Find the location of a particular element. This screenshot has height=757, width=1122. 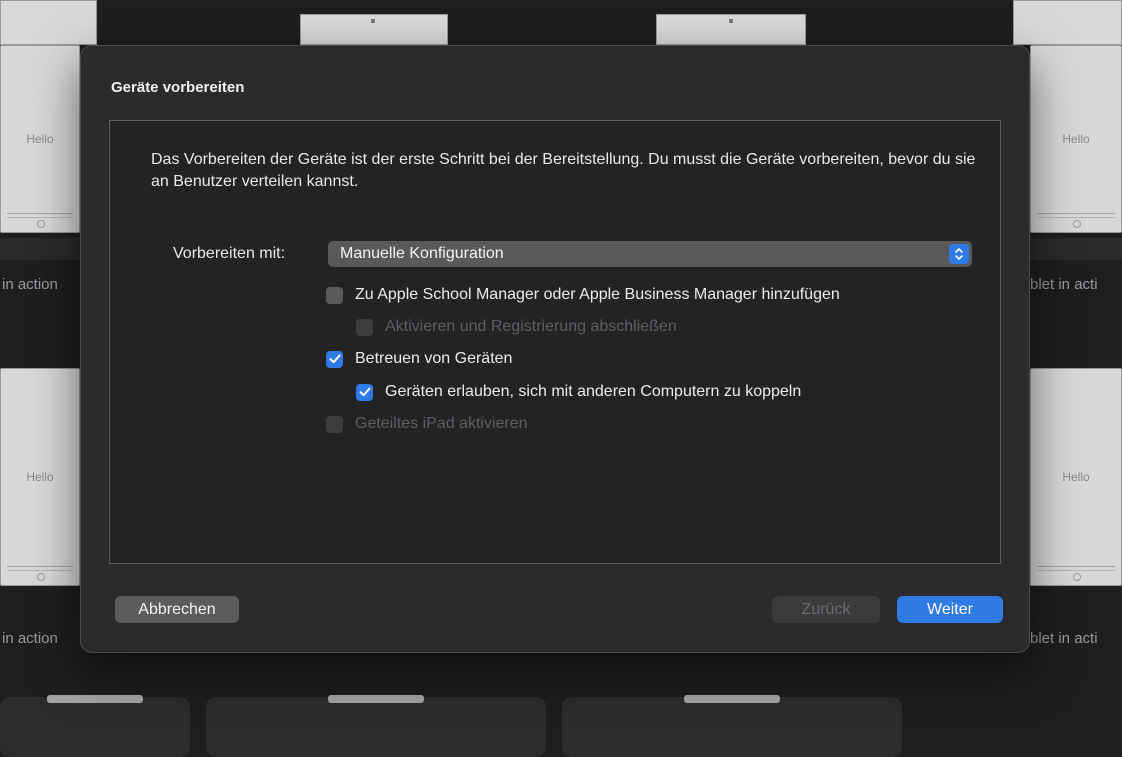

checkbox-shared-ipad is located at coordinates (334, 424).